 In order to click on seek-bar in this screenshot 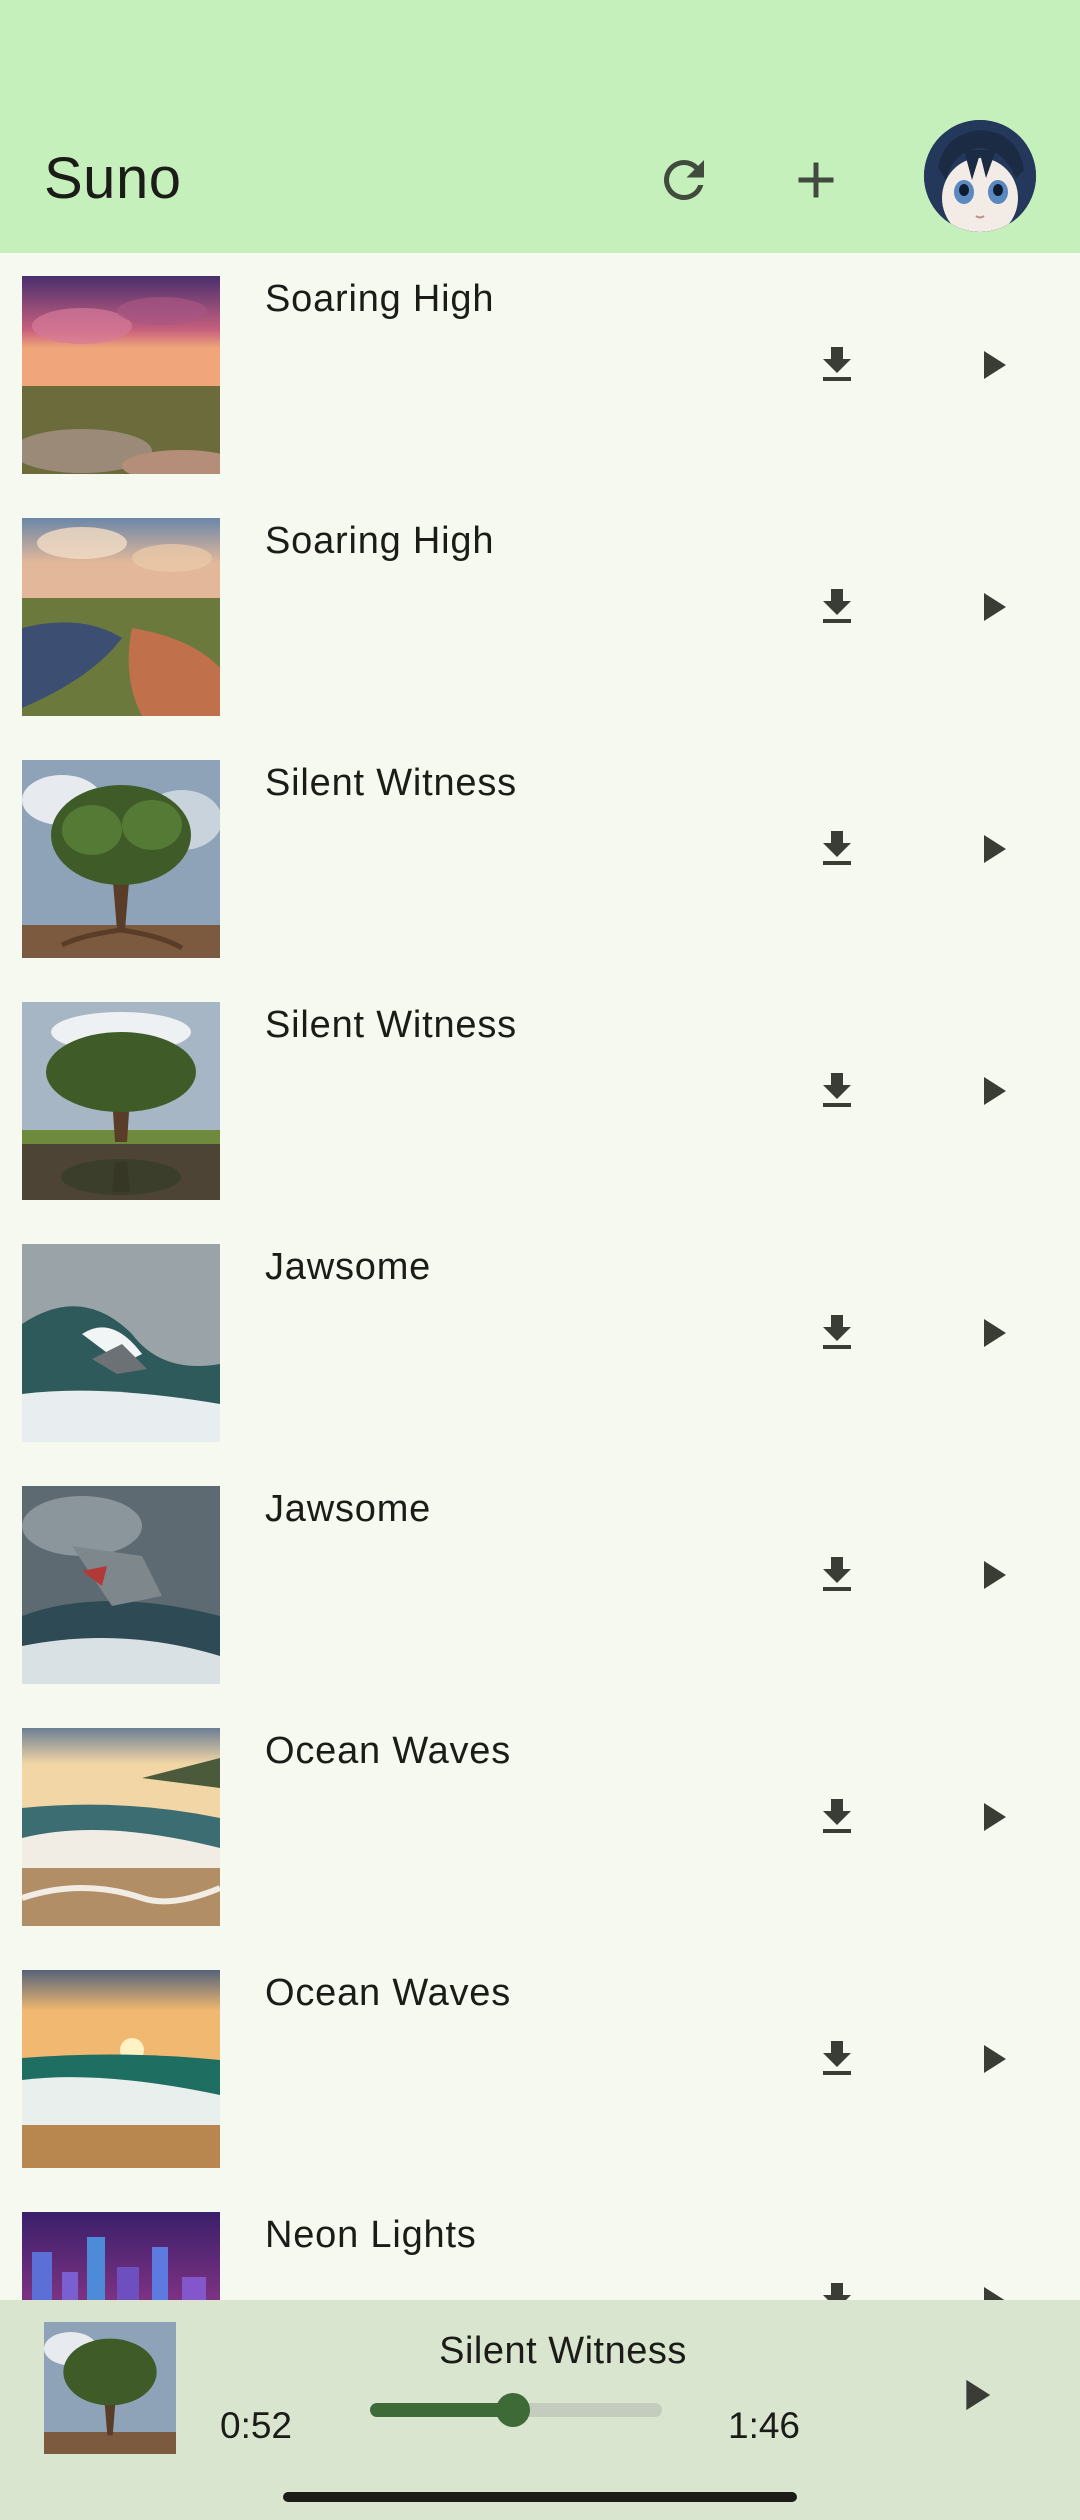, I will do `click(516, 2410)`.